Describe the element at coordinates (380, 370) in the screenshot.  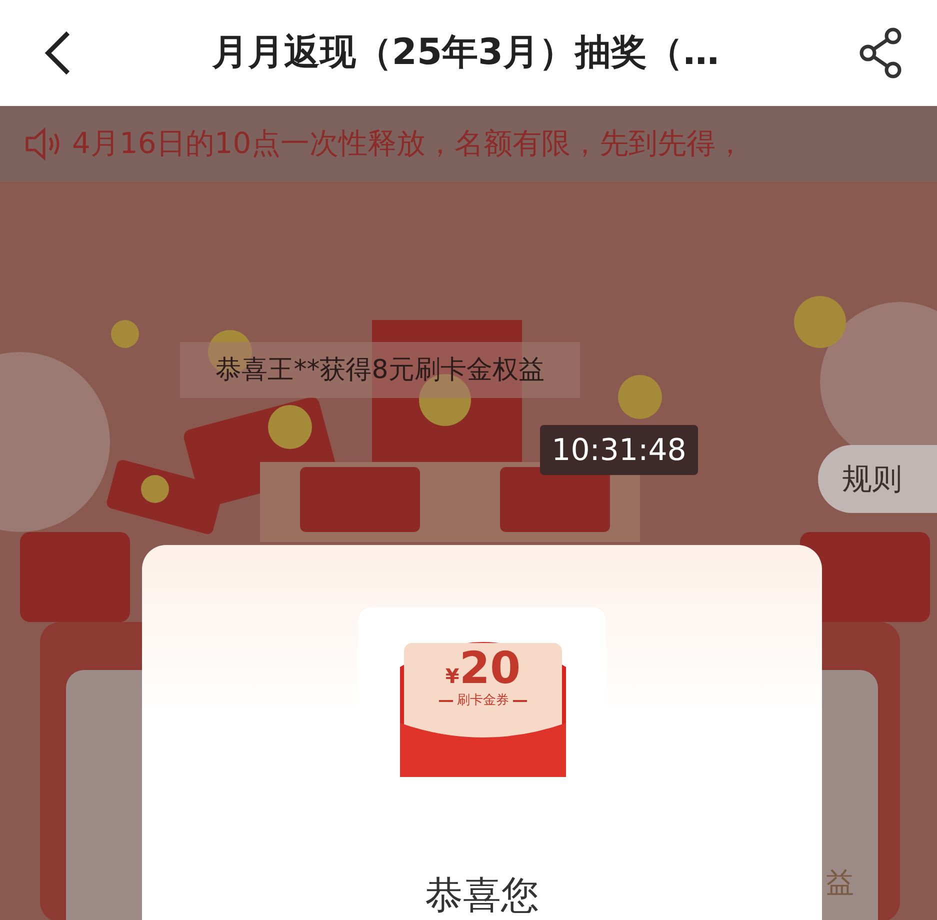
I see `winner-broadcast: 恭喜王**获得8元刷卡金权益` at that location.